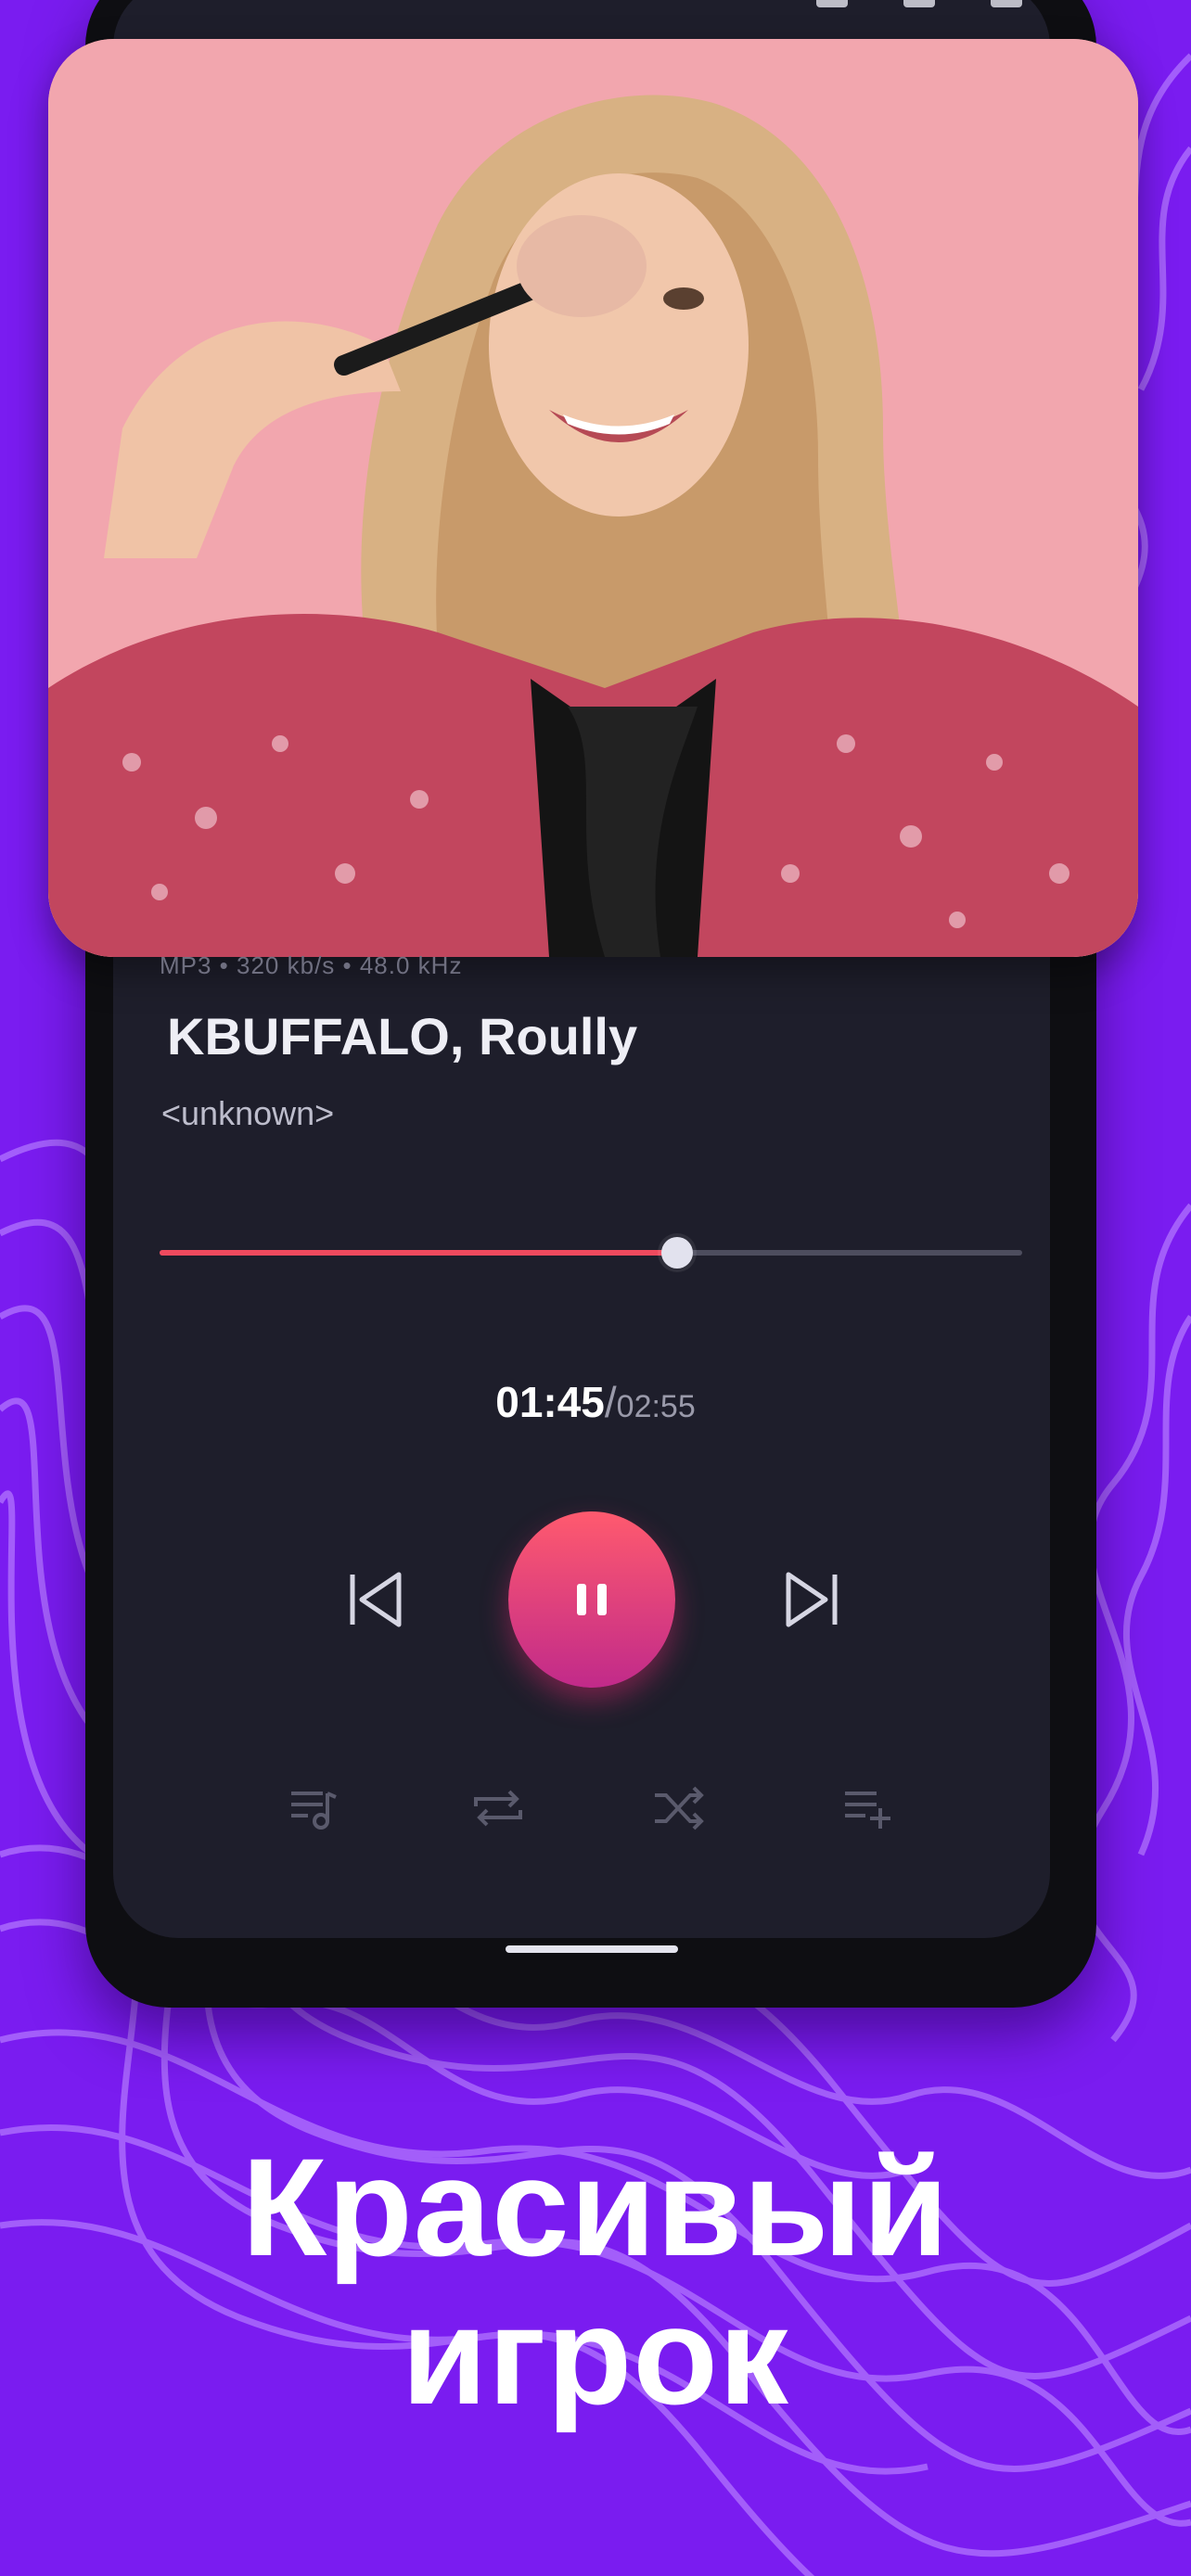 The image size is (1191, 2576). I want to click on promo-headline-line2: игрок, so click(595, 2355).